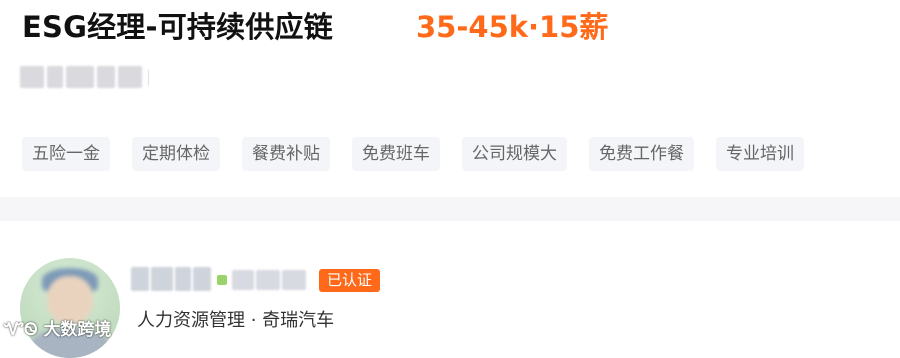 The image size is (900, 358). I want to click on benefit-tag: 五险一金, so click(66, 154).